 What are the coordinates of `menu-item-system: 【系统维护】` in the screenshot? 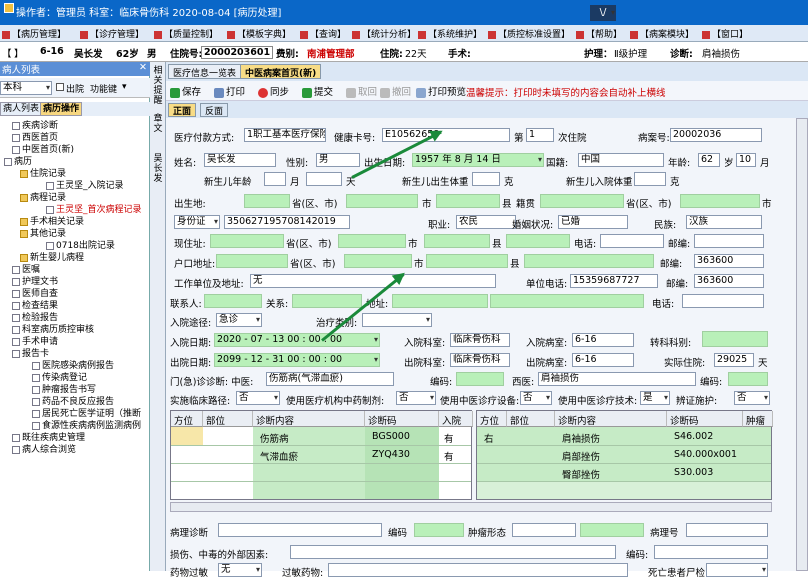 It's located at (450, 33).